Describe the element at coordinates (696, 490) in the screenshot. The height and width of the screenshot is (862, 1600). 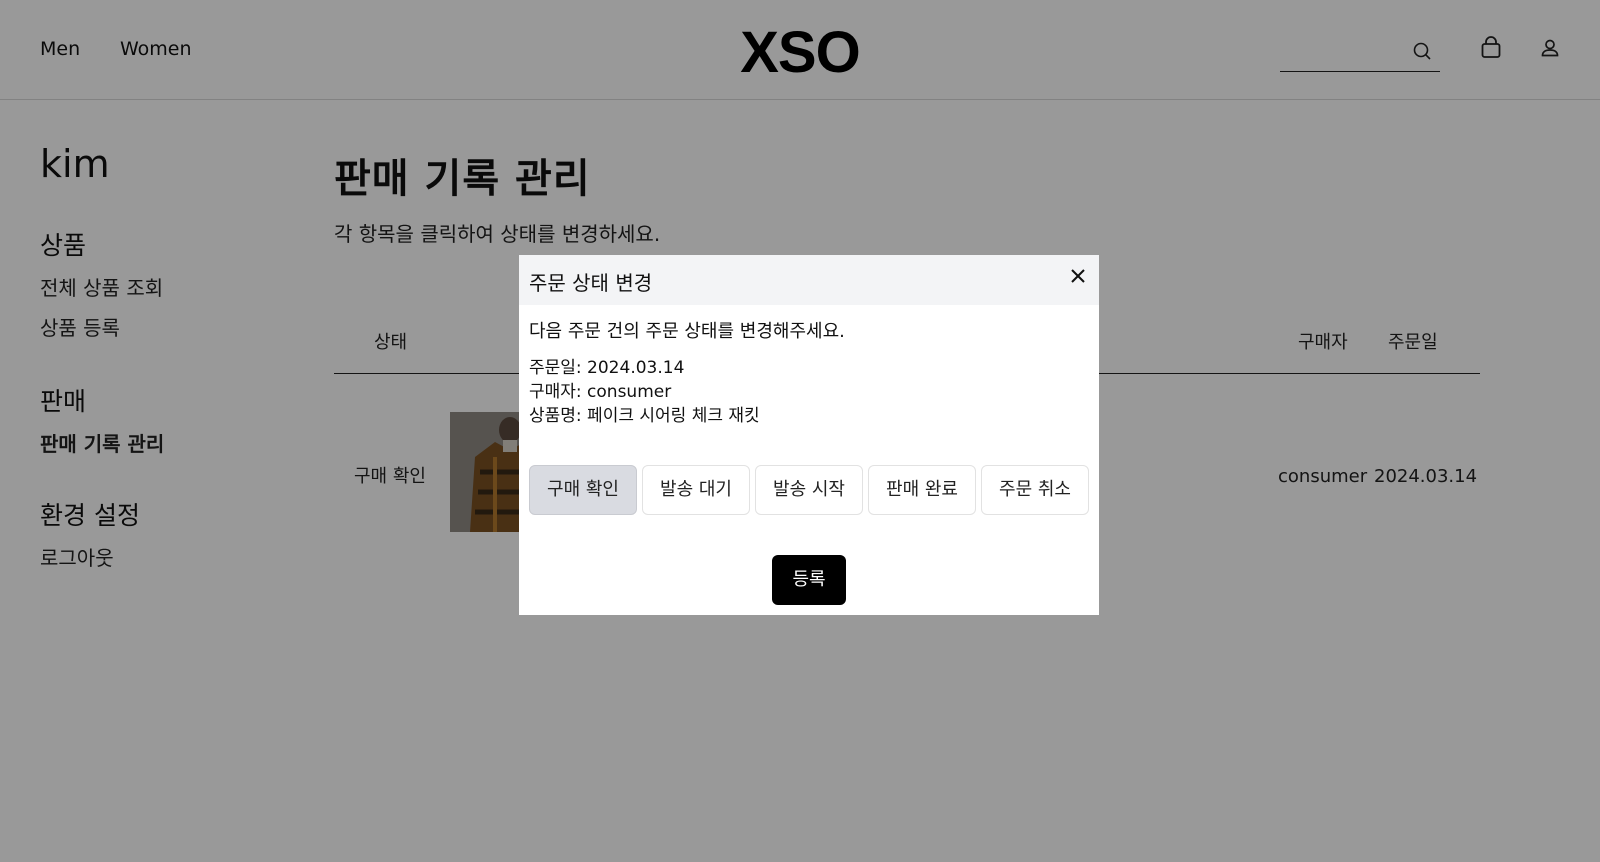
I see `status-awaiting-shipment-button: 발송 대기` at that location.